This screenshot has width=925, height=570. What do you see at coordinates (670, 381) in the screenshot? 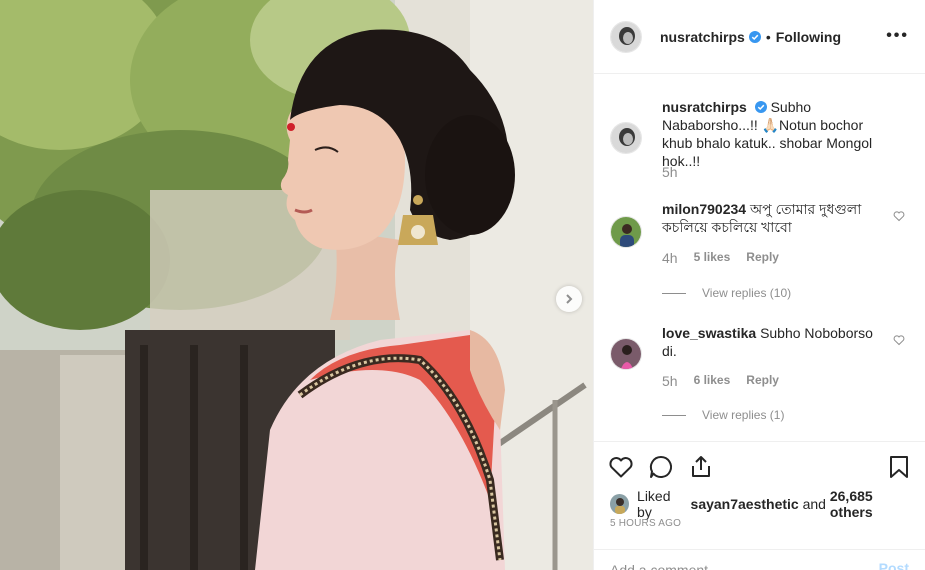
I see `comment-time: 5h` at bounding box center [670, 381].